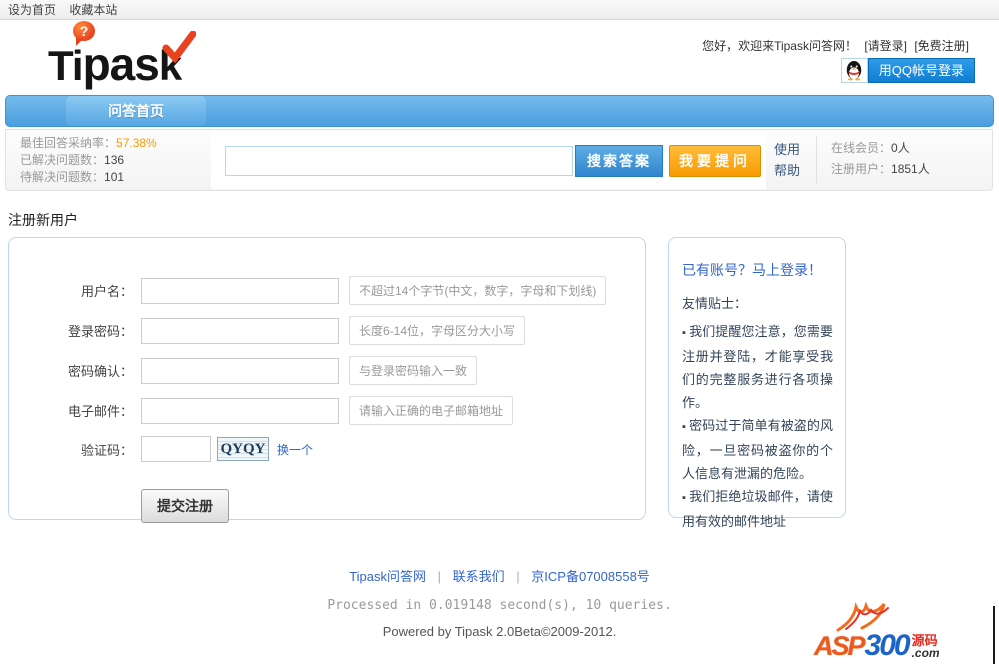 The image size is (999, 666). I want to click on password-confirm-hint: 与登录密码输入一致, so click(413, 370).